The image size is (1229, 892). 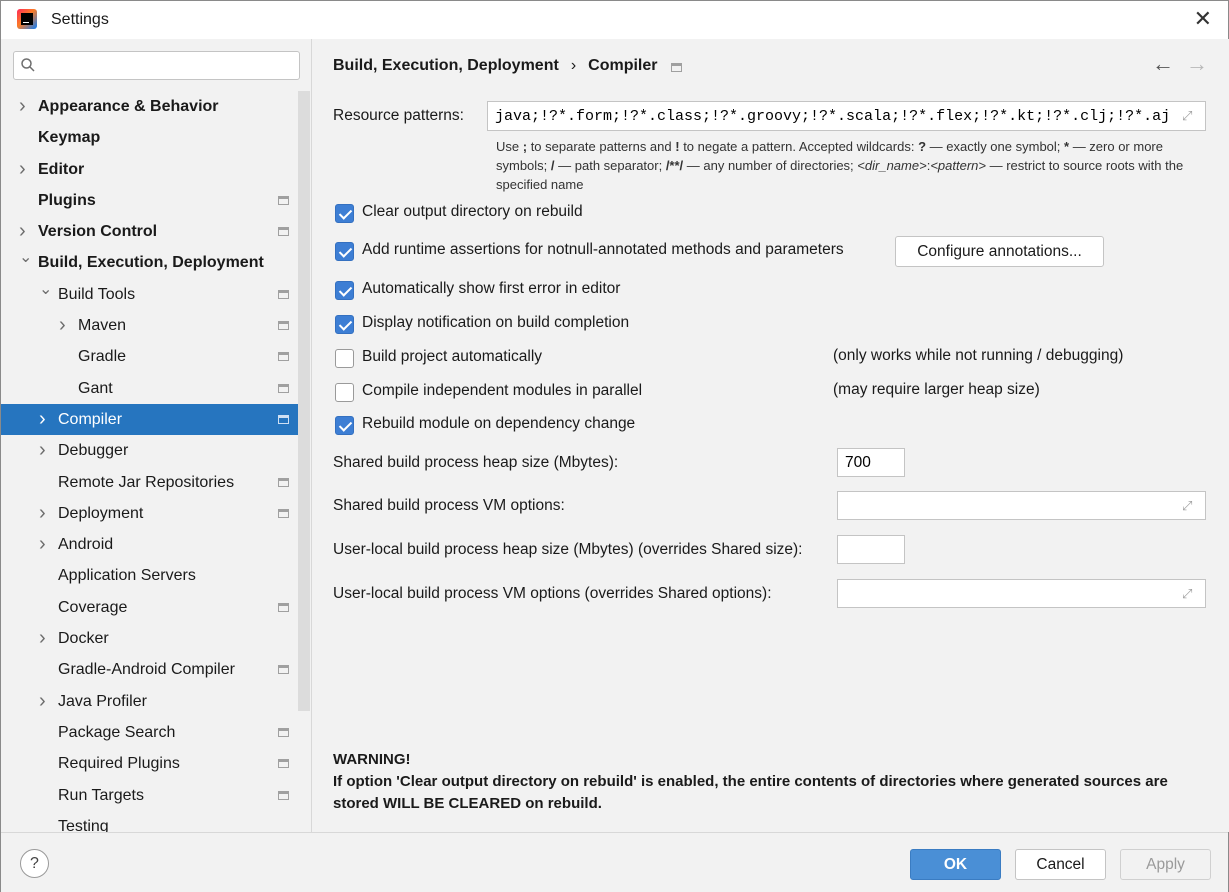 I want to click on sidebar-item-gant: Gant, so click(x=155, y=388).